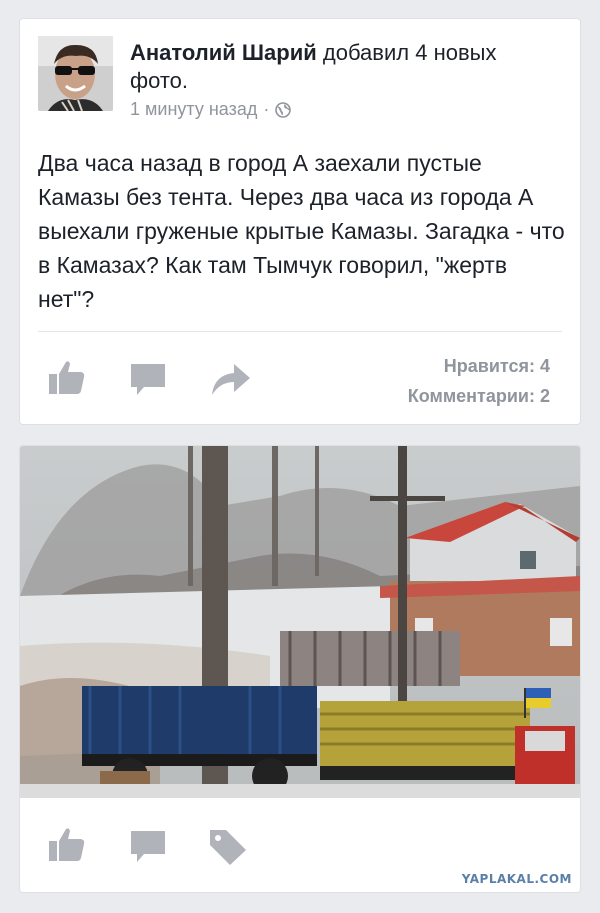  Describe the element at coordinates (193, 109) in the screenshot. I see `post-time: 1 минуту назад` at that location.